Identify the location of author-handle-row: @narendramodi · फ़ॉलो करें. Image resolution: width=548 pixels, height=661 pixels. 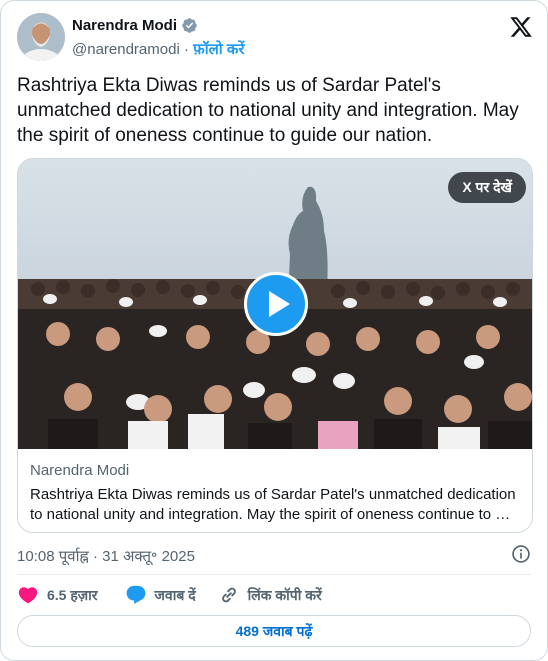
(158, 49).